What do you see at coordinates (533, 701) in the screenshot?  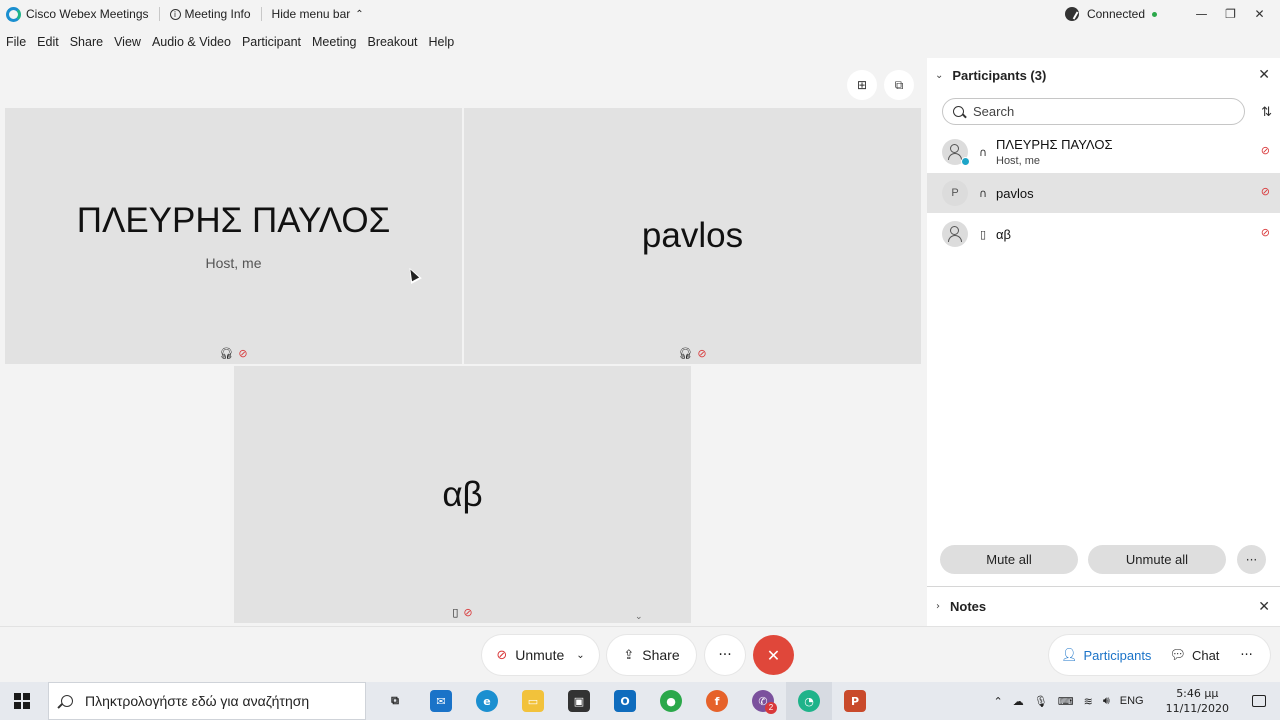 I see `file-explorer-icon: ▭` at bounding box center [533, 701].